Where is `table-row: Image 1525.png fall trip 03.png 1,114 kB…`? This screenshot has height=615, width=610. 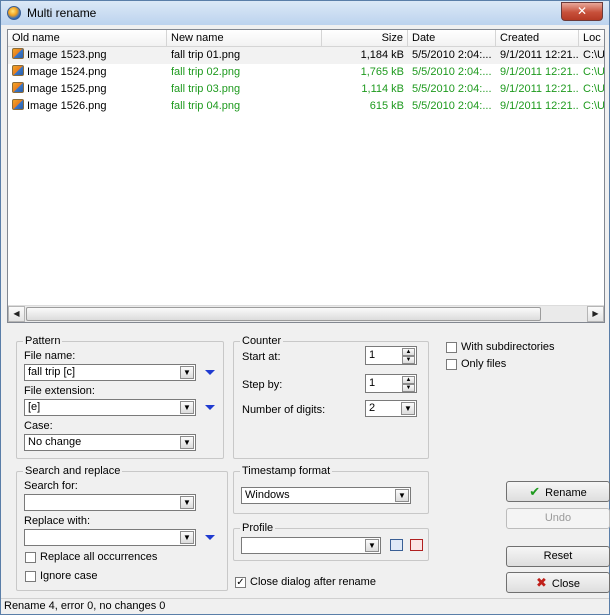
table-row: Image 1525.png fall trip 03.png 1,114 kB… is located at coordinates (306, 89).